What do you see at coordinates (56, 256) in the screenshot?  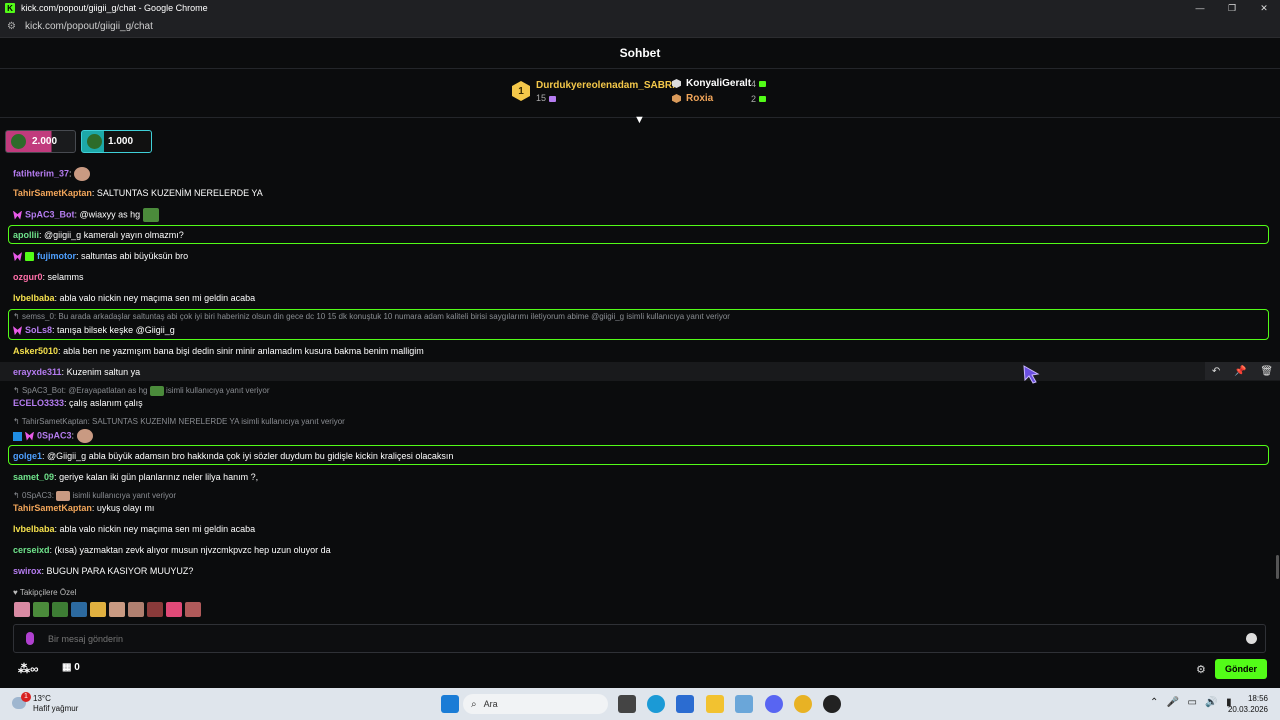 I see `username: fujimotor` at bounding box center [56, 256].